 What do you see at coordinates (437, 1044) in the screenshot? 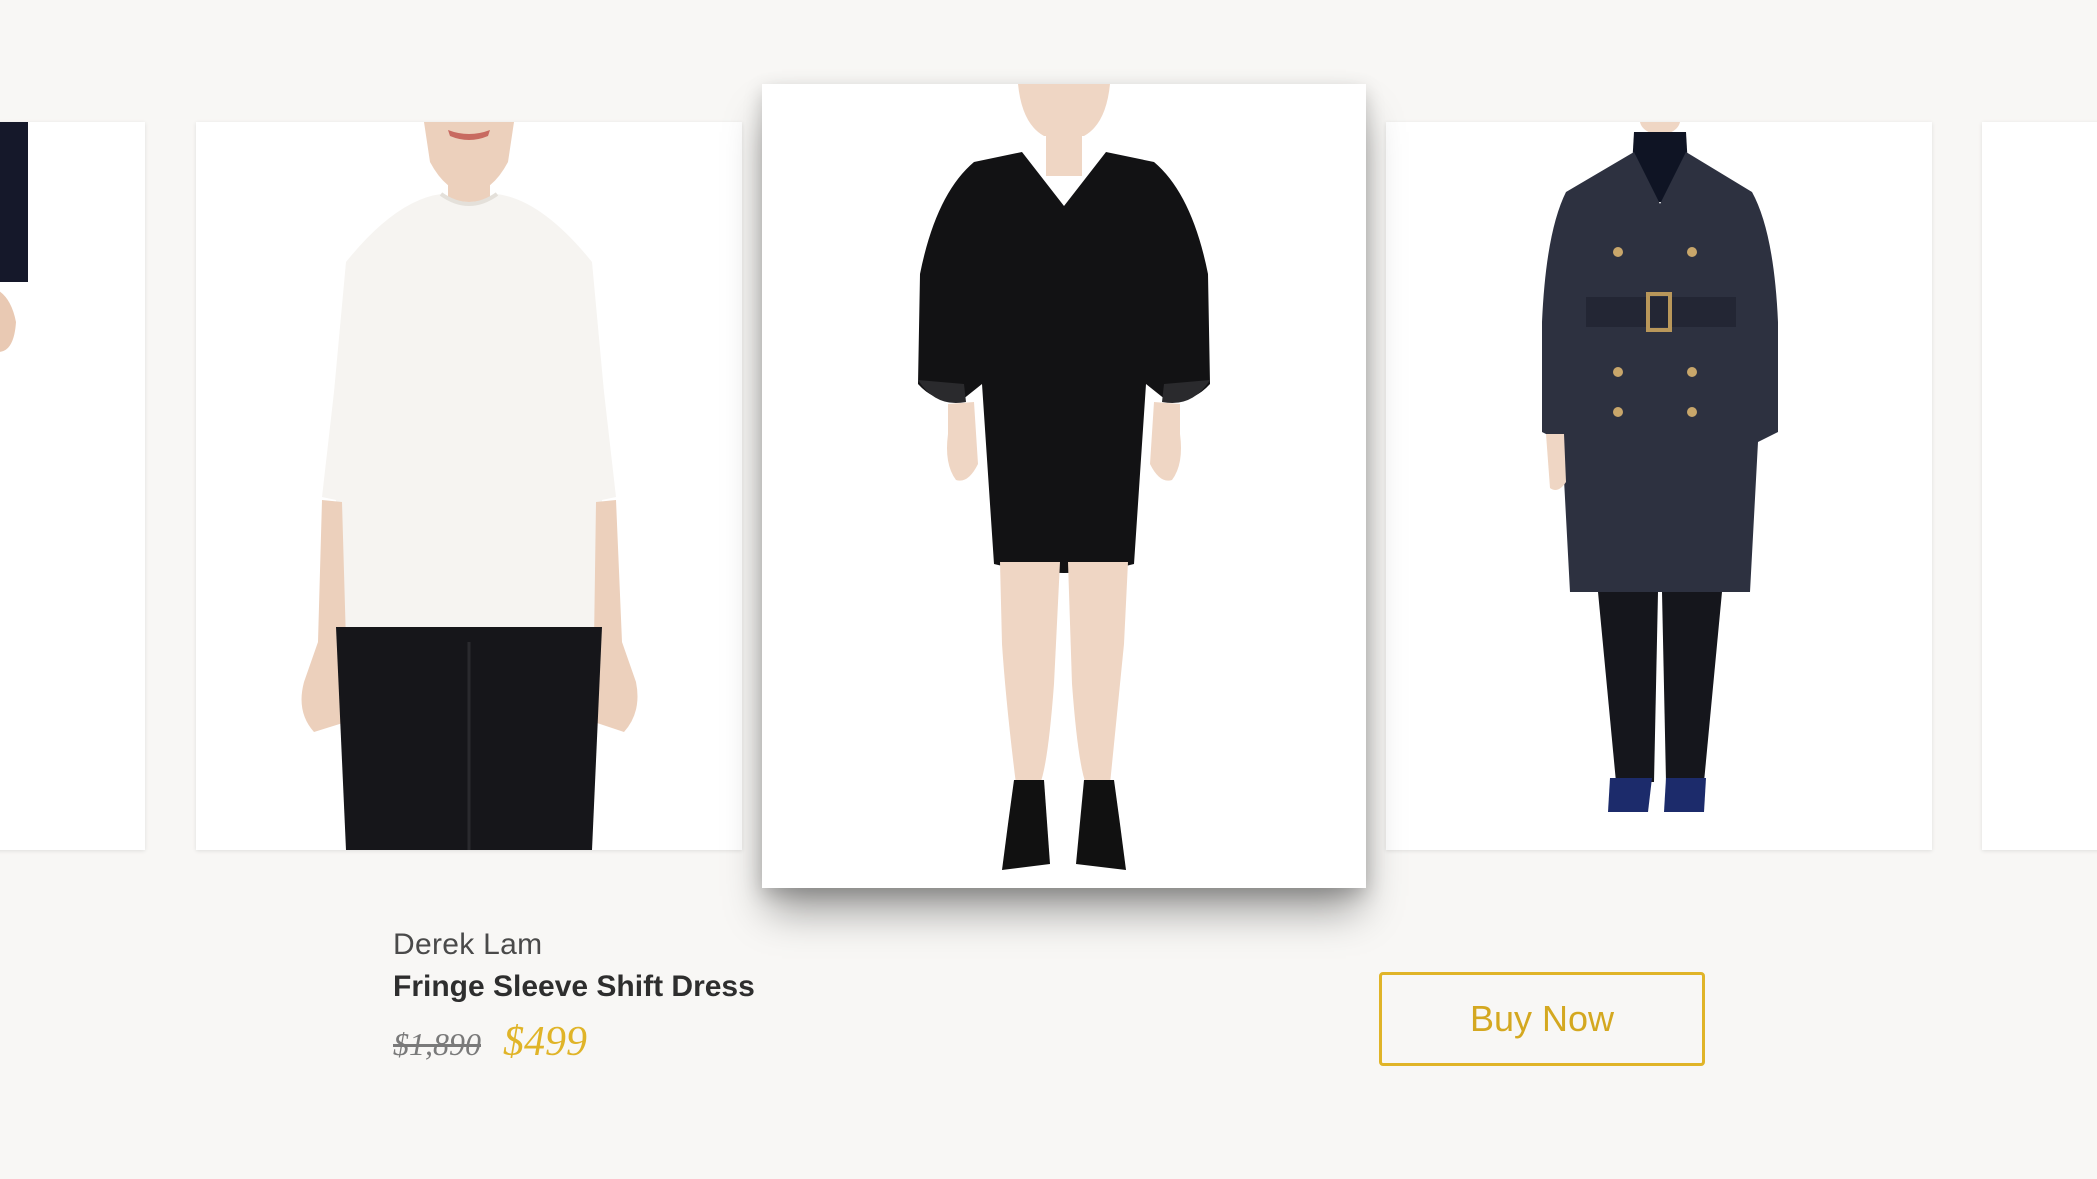
I see `original-price: $1,890` at bounding box center [437, 1044].